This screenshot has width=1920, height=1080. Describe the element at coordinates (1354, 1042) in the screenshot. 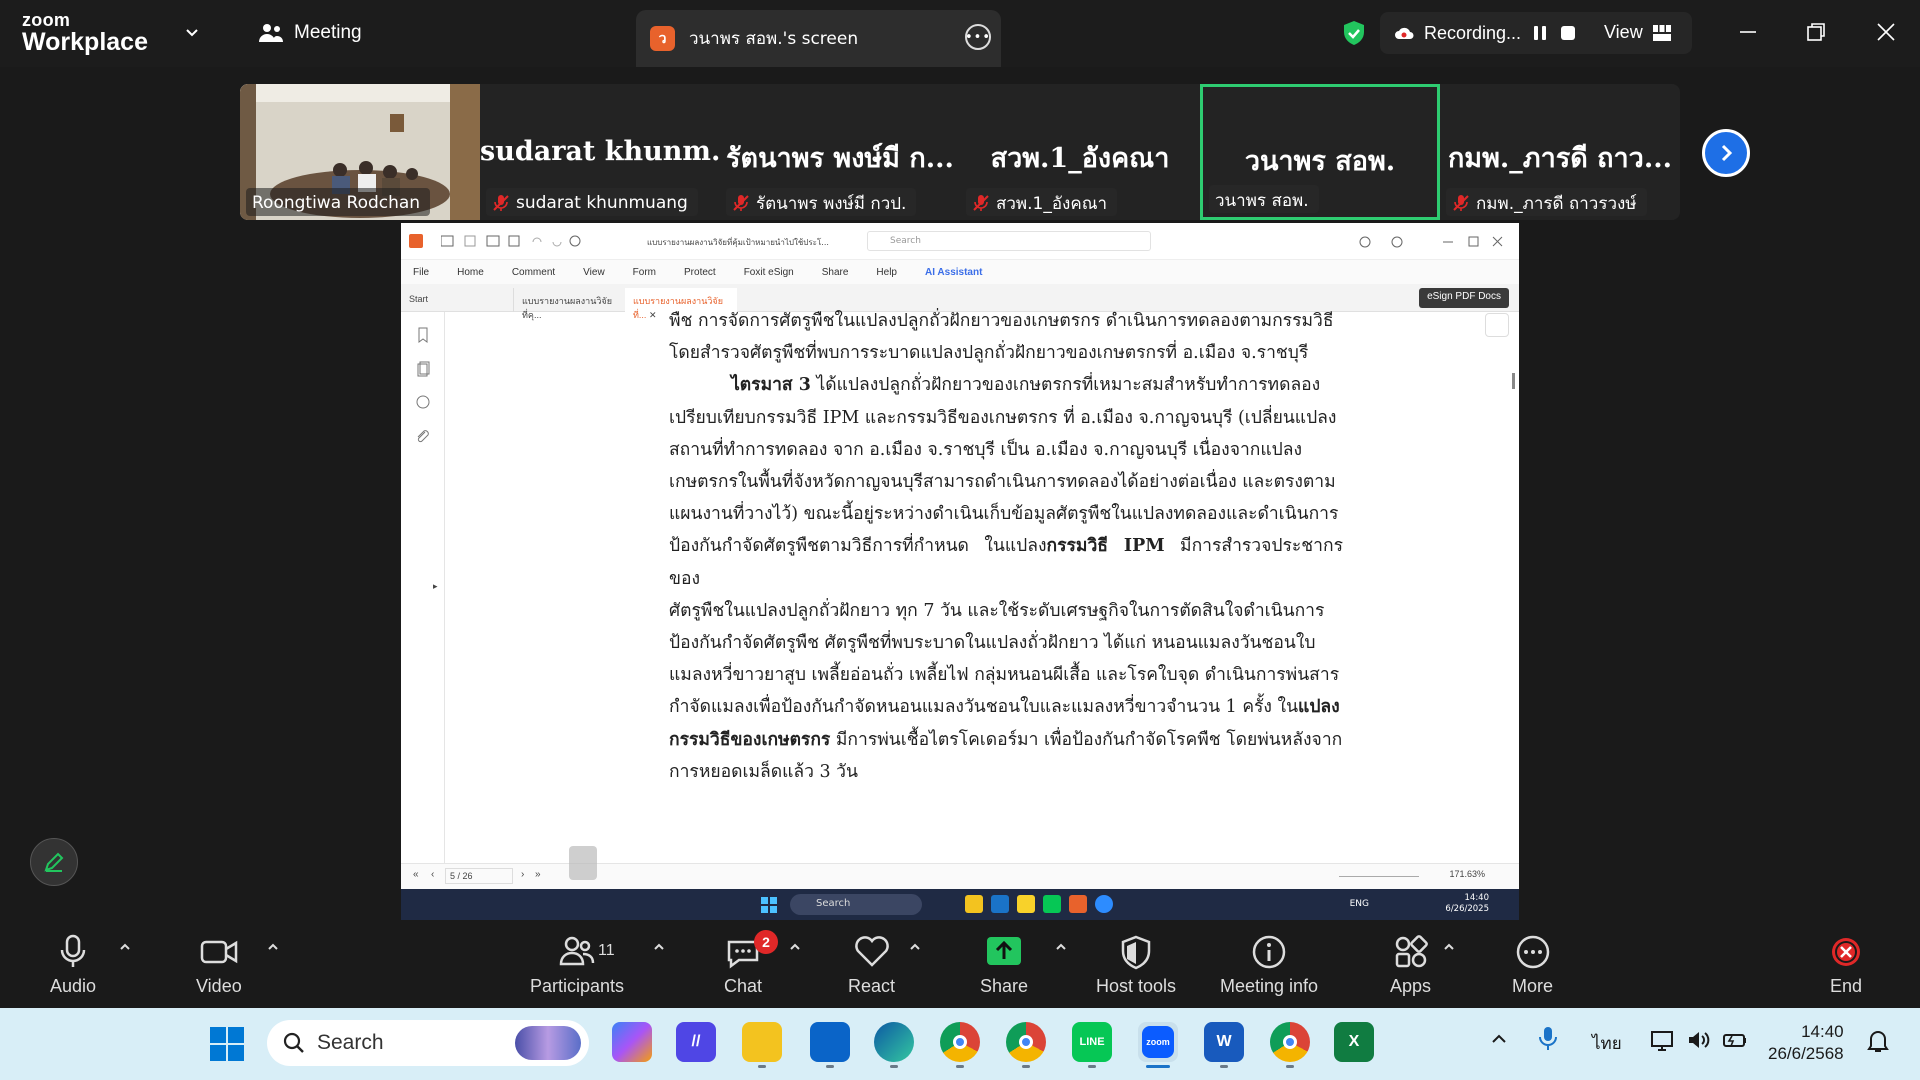

I see `excel-icon: X` at that location.